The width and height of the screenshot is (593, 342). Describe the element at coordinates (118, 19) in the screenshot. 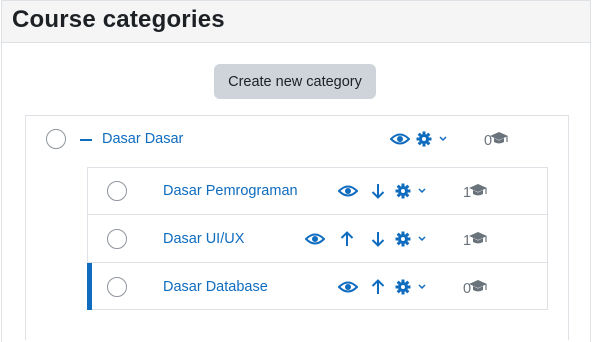

I see `page-title: Course categories` at that location.